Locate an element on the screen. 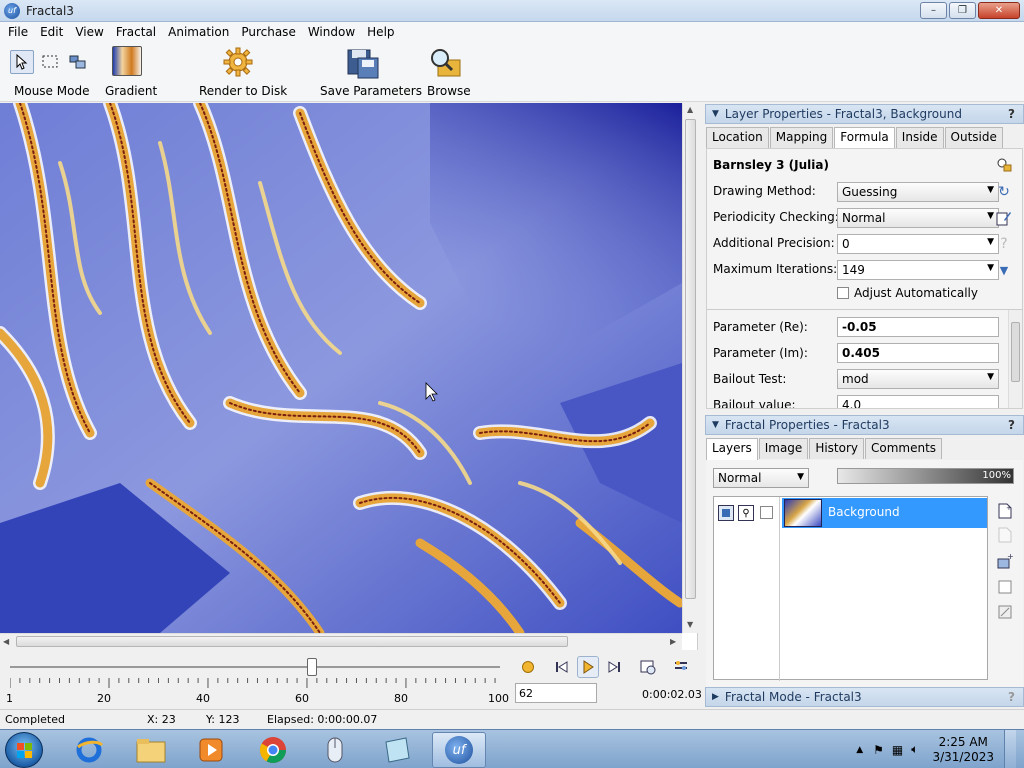 This screenshot has width=1024, height=768. select-mode-icon is located at coordinates (50, 62).